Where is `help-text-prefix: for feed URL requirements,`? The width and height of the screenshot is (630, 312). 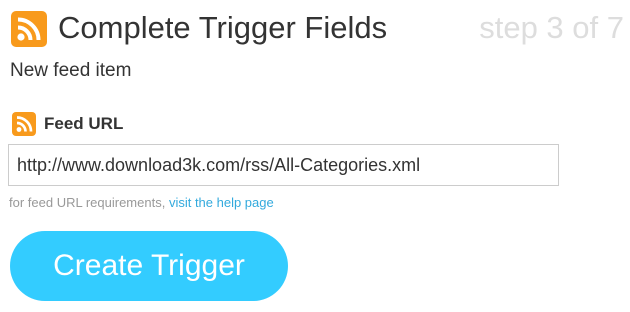
help-text-prefix: for feed URL requirements, is located at coordinates (87, 202).